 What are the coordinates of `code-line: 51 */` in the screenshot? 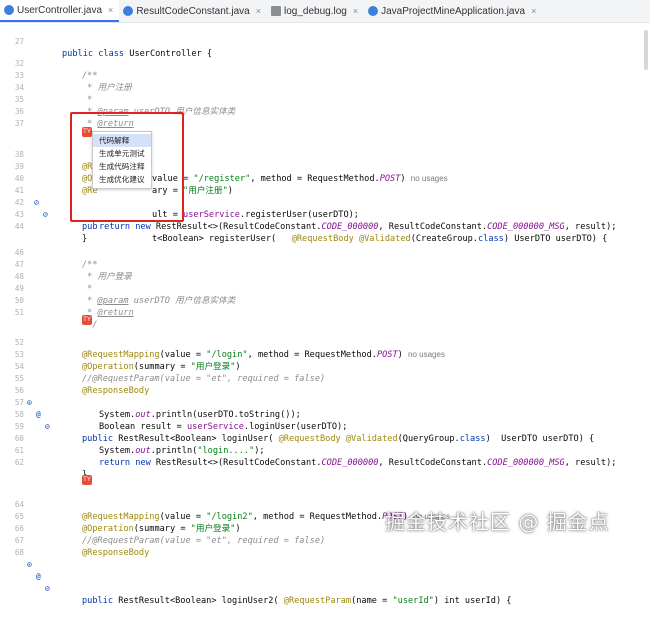 It's located at (325, 312).